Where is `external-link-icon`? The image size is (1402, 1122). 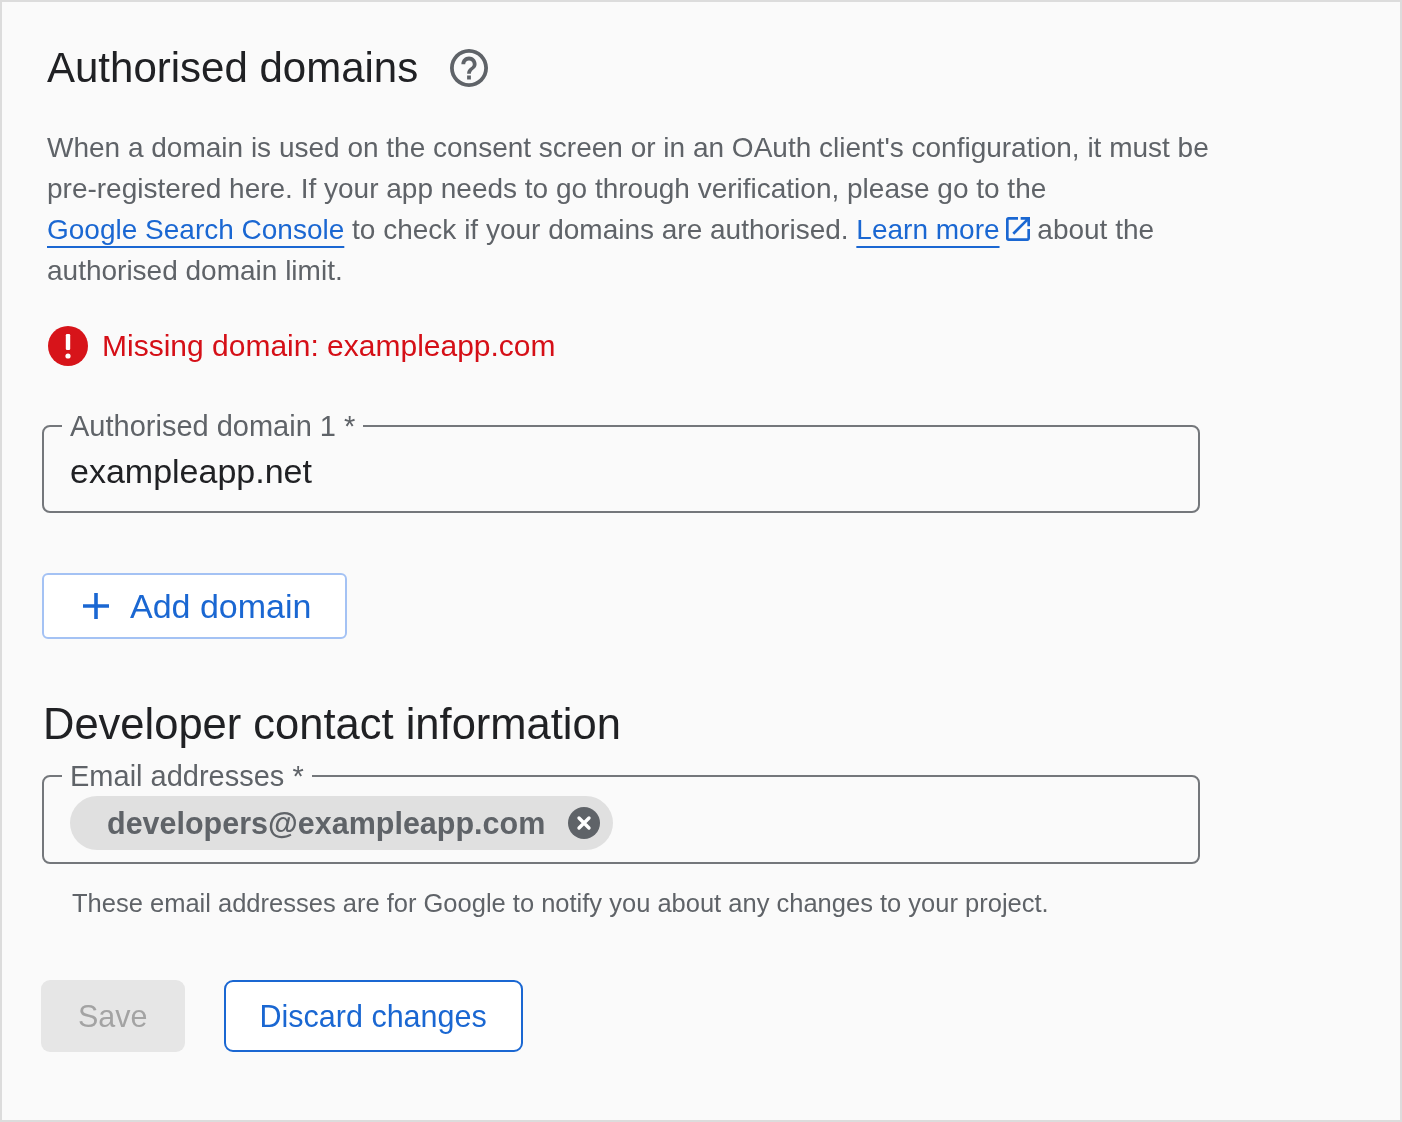 external-link-icon is located at coordinates (1017, 229).